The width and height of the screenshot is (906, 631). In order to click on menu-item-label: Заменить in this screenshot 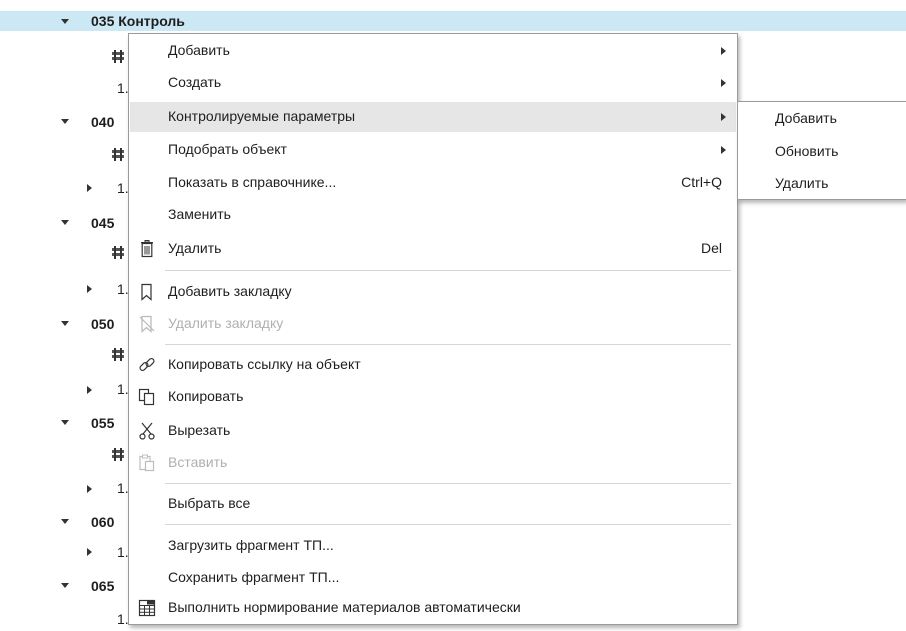, I will do `click(199, 214)`.